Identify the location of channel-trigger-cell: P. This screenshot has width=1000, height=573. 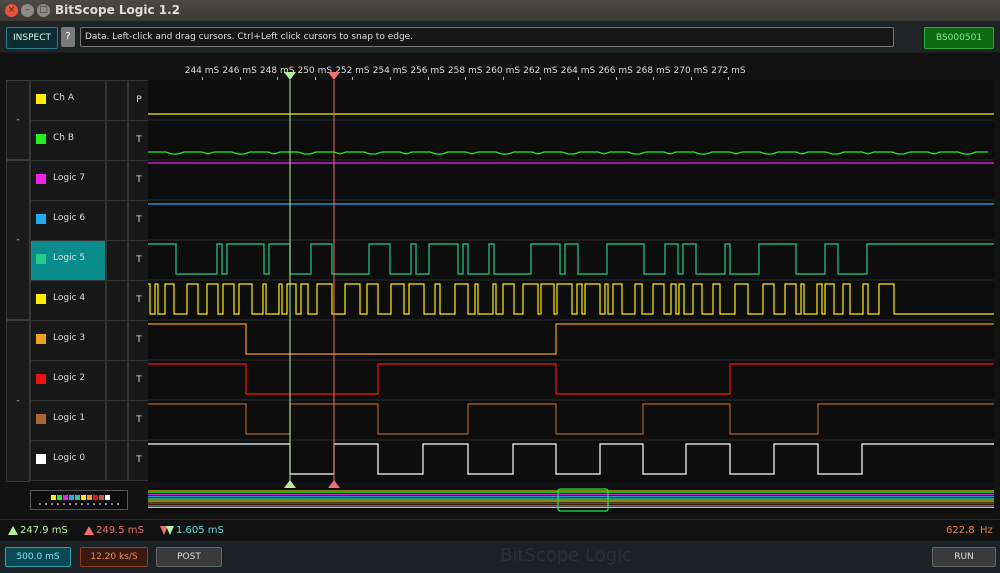
(139, 100).